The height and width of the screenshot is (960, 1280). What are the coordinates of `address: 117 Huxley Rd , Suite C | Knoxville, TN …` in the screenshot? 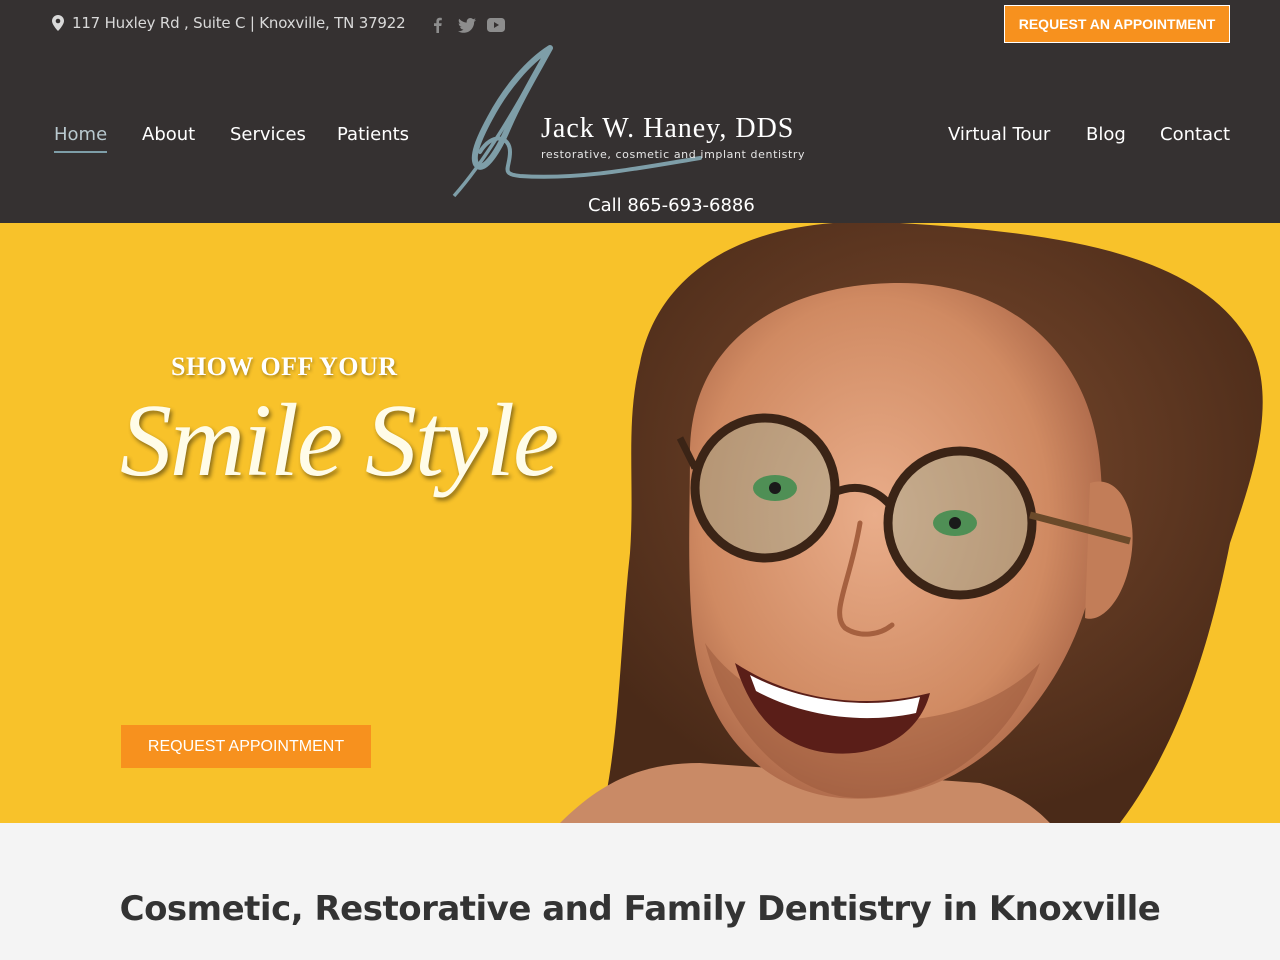 It's located at (229, 23).